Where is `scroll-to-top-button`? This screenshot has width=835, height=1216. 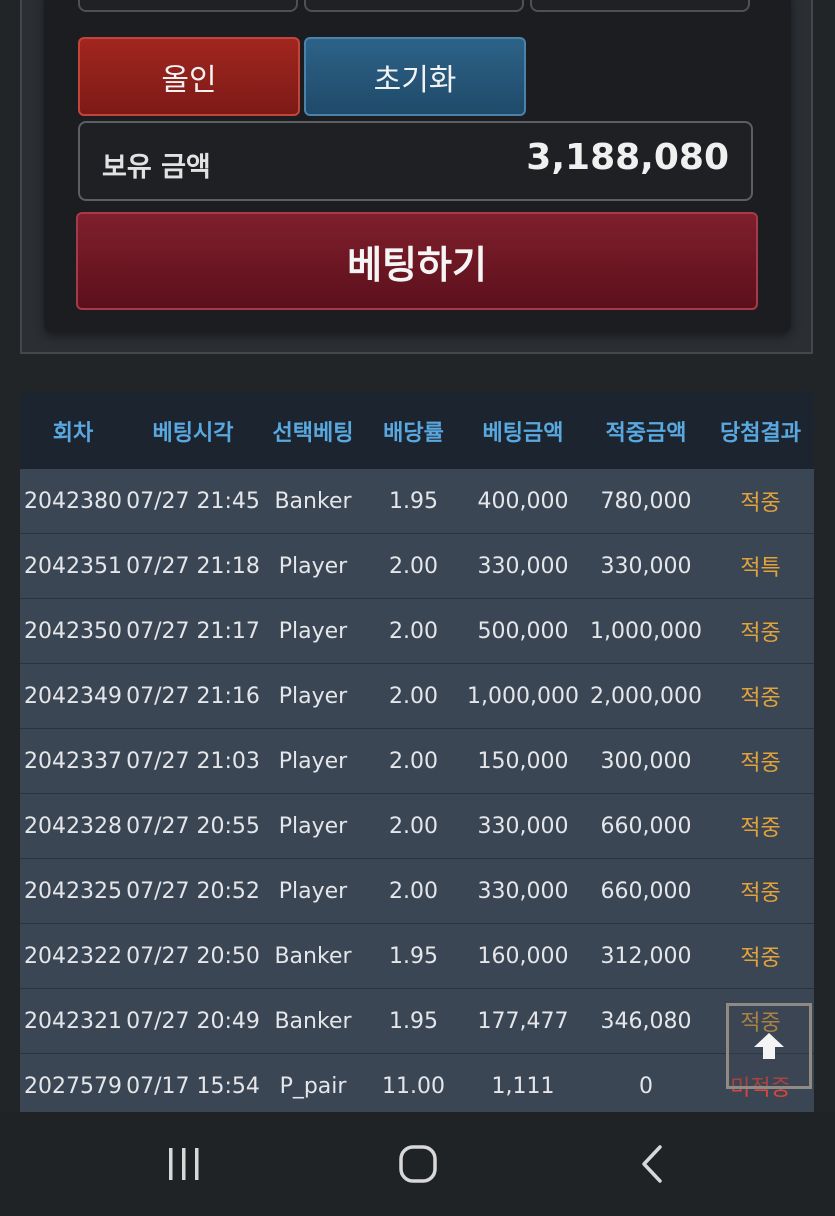 scroll-to-top-button is located at coordinates (769, 1046).